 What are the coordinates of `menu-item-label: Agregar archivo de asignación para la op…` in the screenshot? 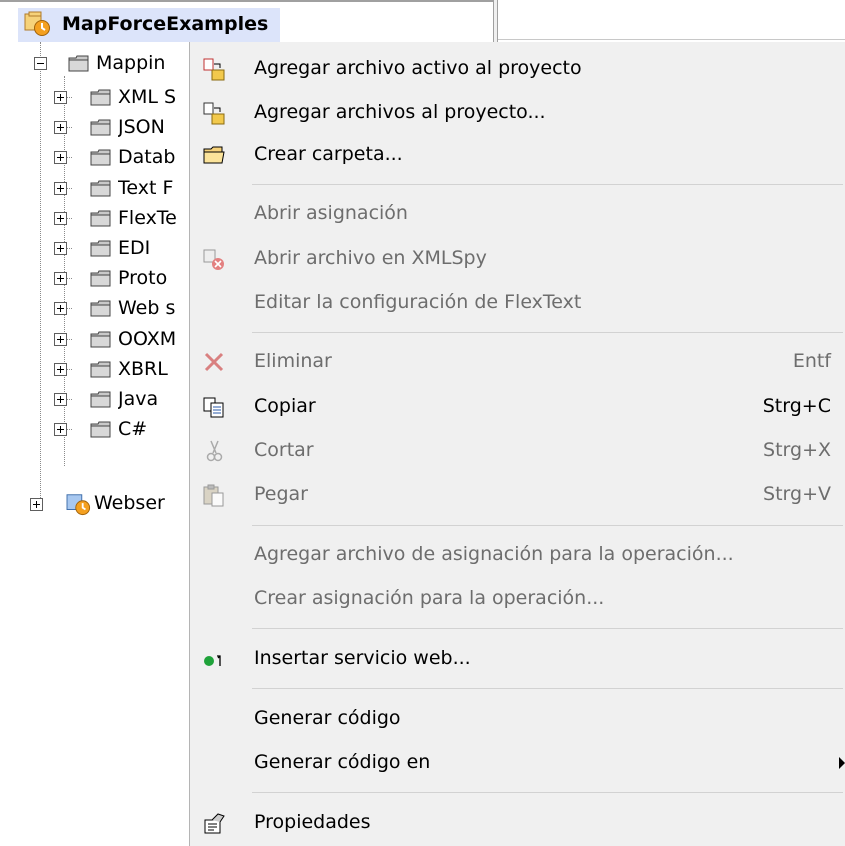 It's located at (494, 554).